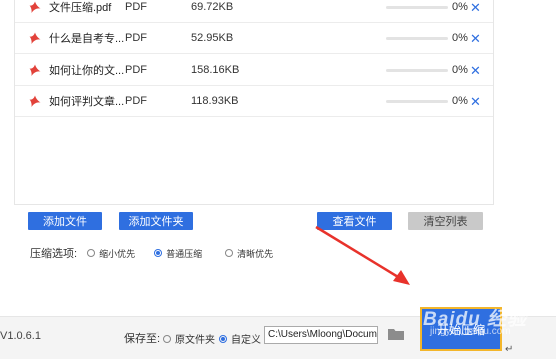 This screenshot has height=359, width=556. What do you see at coordinates (215, 101) in the screenshot?
I see `file-size: 118.93KB` at bounding box center [215, 101].